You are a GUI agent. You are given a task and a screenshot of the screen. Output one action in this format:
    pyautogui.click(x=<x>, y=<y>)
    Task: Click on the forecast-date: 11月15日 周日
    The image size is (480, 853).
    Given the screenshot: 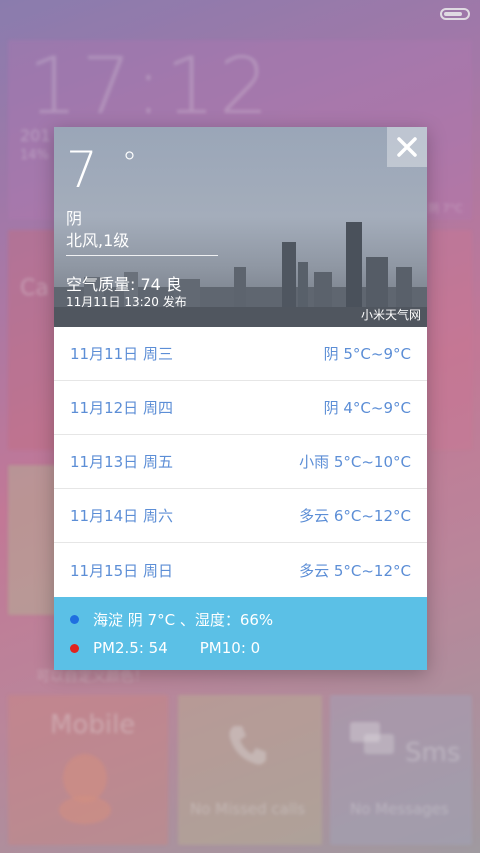 What is the action you would take?
    pyautogui.click(x=121, y=570)
    